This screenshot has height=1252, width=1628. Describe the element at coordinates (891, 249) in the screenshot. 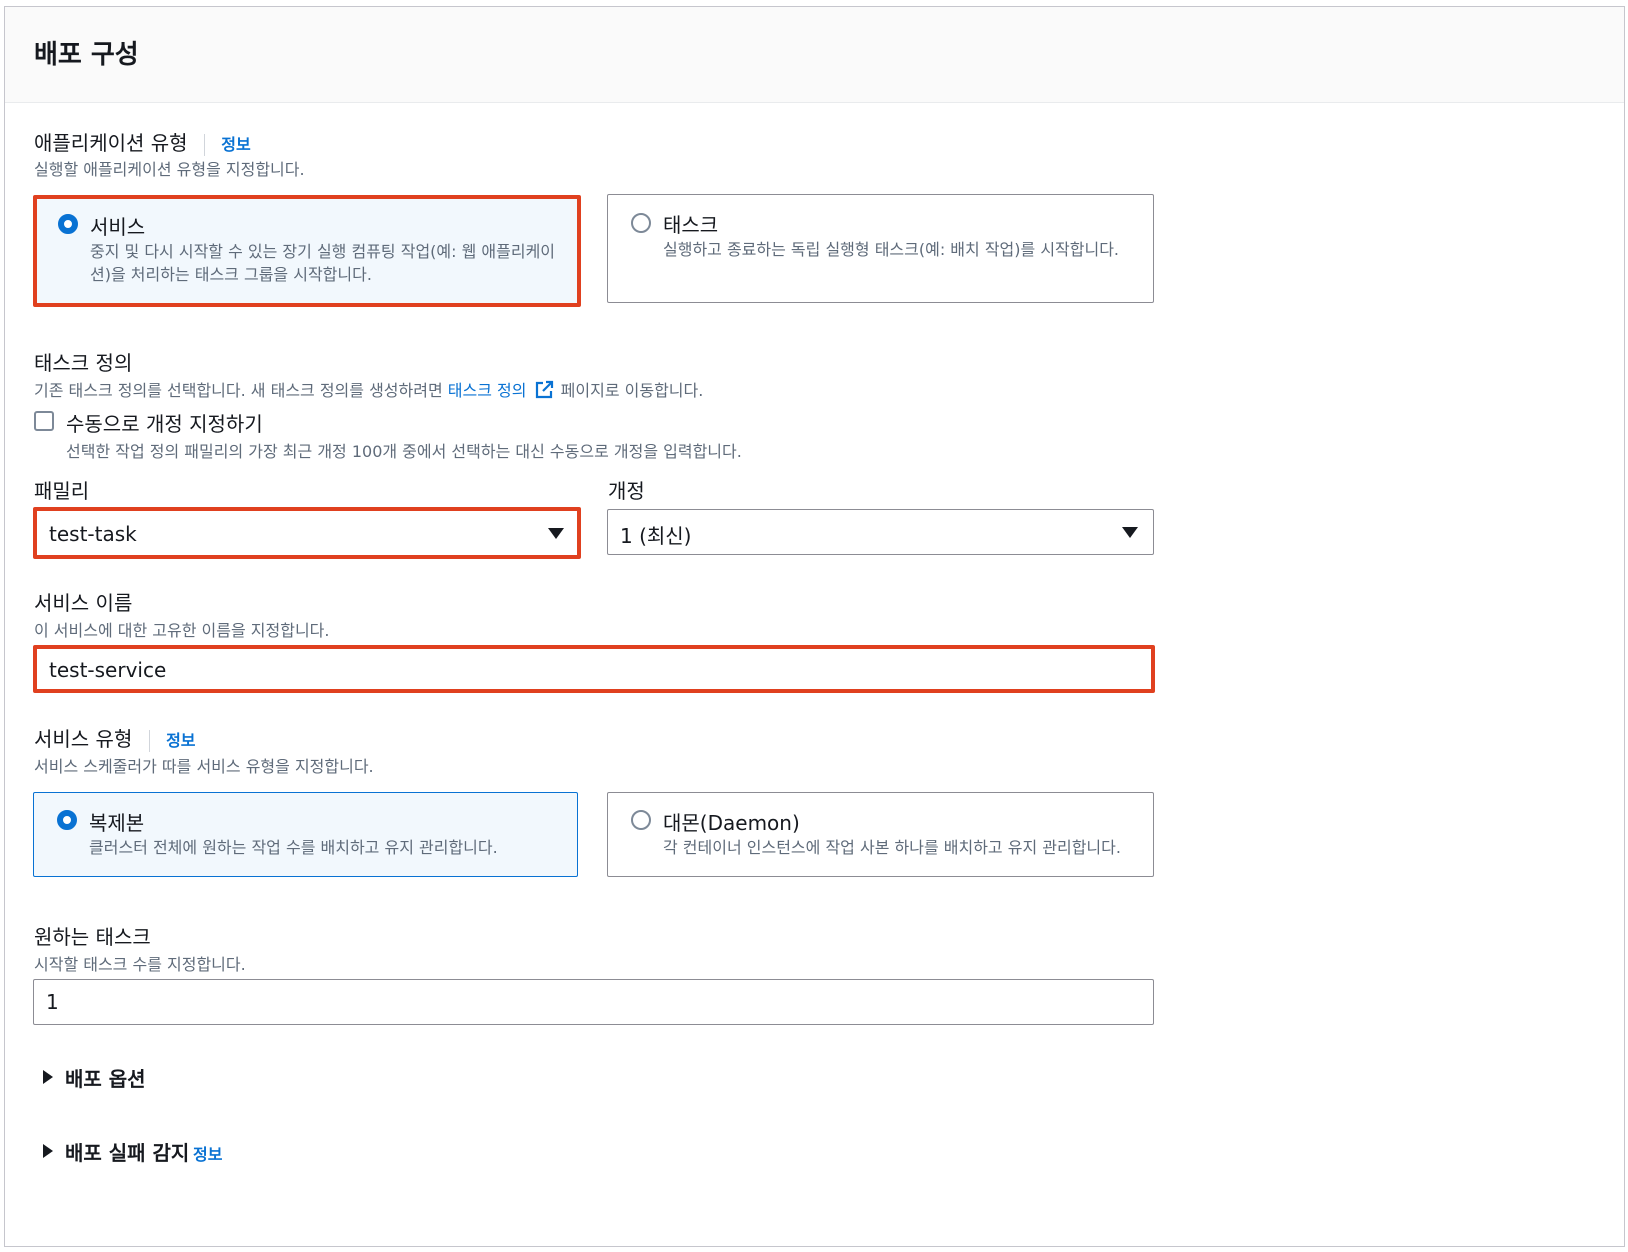

I see `option-task-desc: 실행하고 종료하는 독립 실행형 태스크(예: 배치 작업)를 시작합니다.` at that location.